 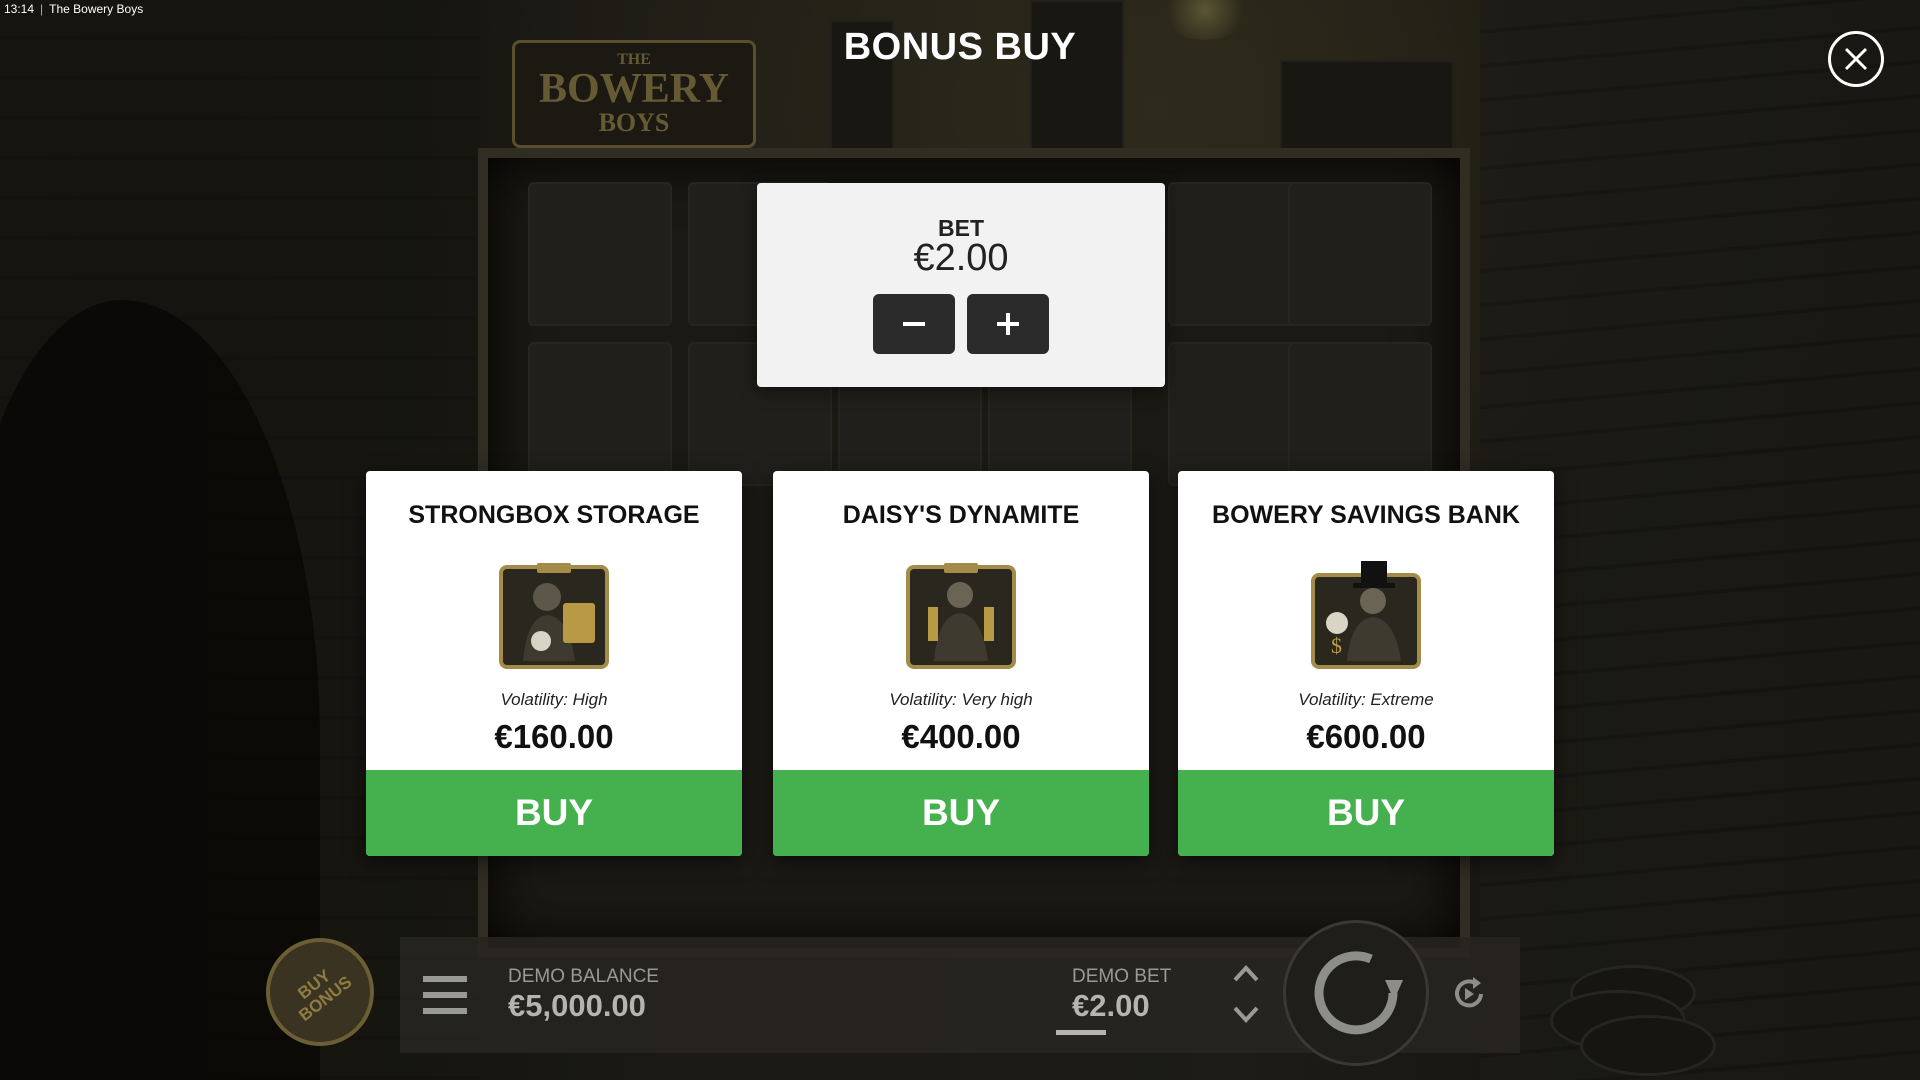 I want to click on window-title: The Bowery Boys, so click(x=96, y=9).